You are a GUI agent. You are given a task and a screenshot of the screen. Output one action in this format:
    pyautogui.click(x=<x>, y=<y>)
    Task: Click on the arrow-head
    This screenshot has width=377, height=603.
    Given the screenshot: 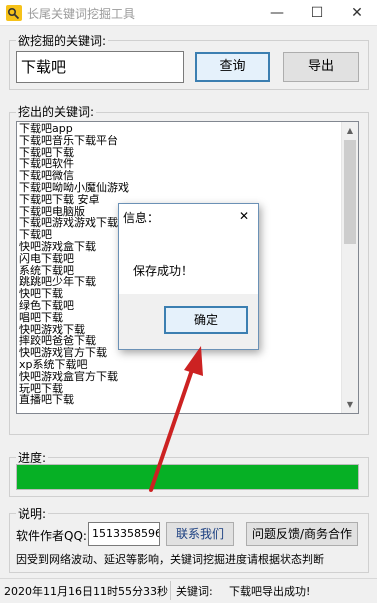 What is the action you would take?
    pyautogui.click(x=193, y=361)
    